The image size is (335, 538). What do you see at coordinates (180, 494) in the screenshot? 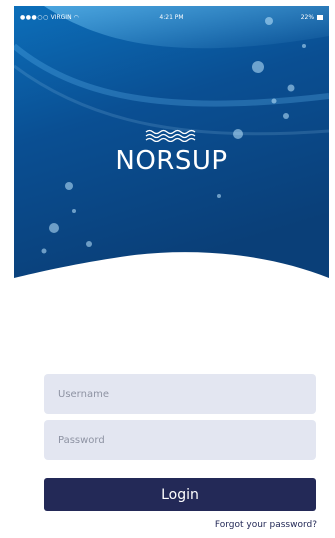
I see `login-button: Login` at bounding box center [180, 494].